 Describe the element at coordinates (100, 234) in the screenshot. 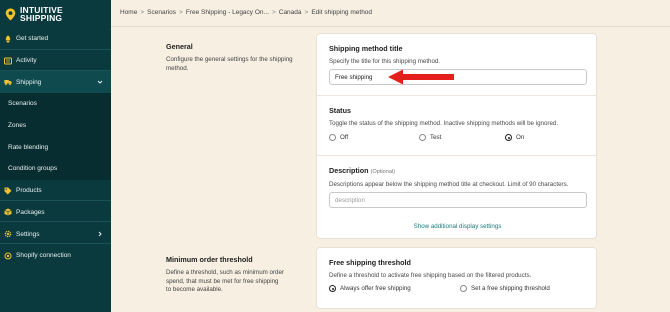

I see `chevron-right-icon` at that location.